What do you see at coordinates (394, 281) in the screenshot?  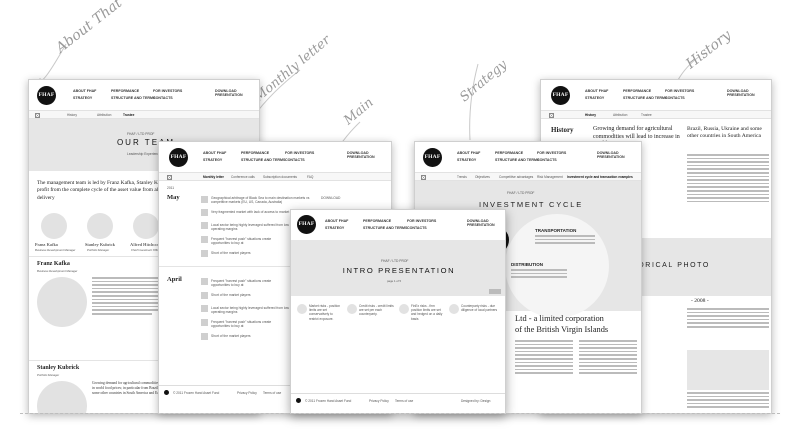 I see `intro-subtitle: page 1 of 5` at bounding box center [394, 281].